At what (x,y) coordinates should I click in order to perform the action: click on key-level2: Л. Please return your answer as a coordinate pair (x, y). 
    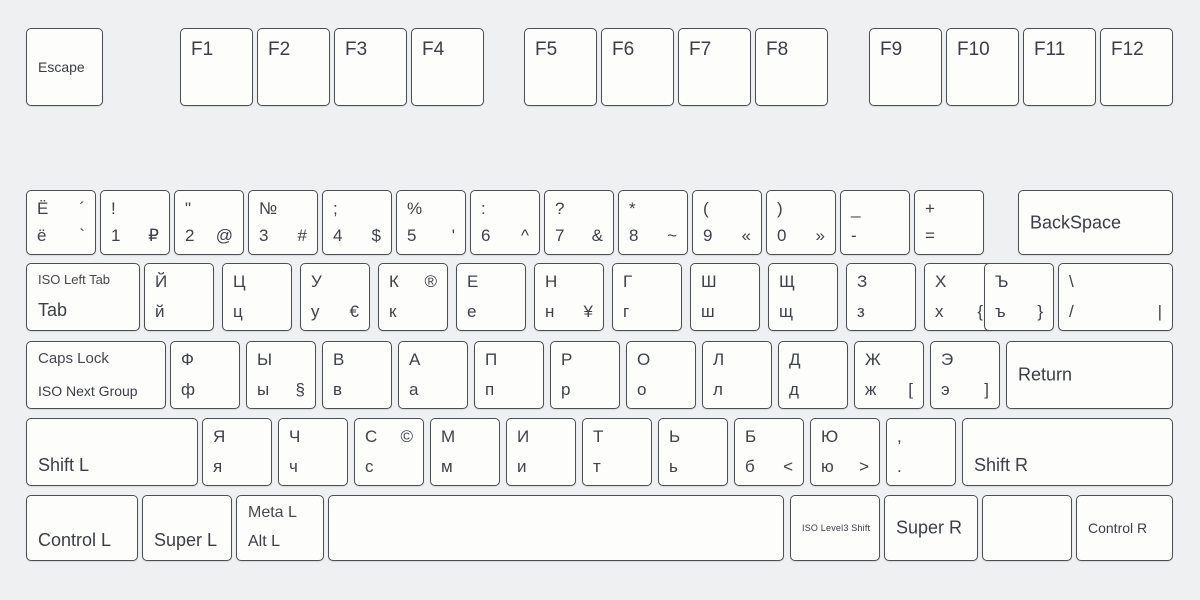
    Looking at the image, I should click on (719, 359).